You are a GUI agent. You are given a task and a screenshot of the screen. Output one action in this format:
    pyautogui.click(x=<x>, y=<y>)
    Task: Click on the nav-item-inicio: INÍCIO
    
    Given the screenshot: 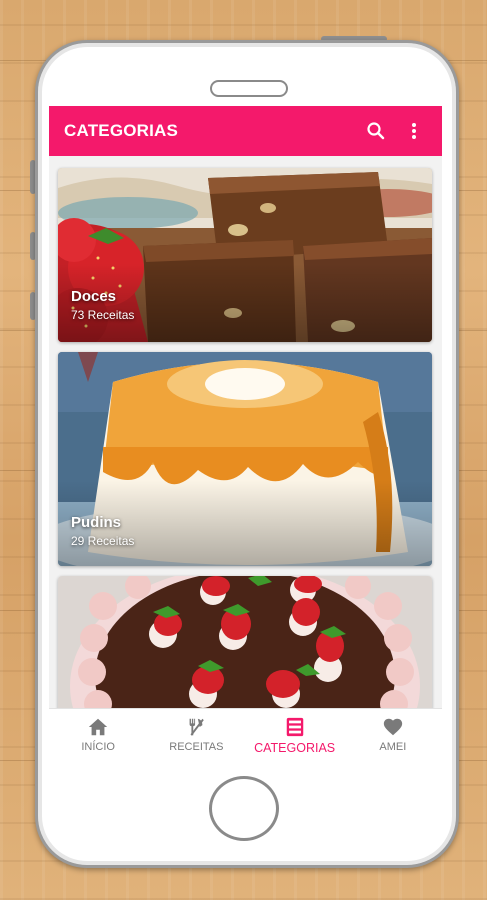 What is the action you would take?
    pyautogui.click(x=98, y=736)
    